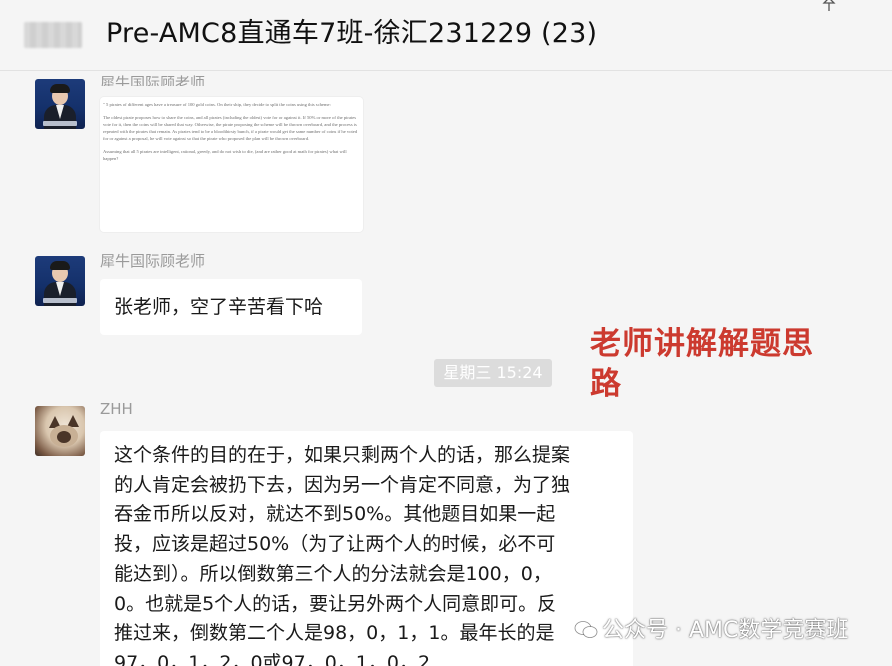  I want to click on message-bubble: 张老师，空了辛苦看下哈, so click(231, 307).